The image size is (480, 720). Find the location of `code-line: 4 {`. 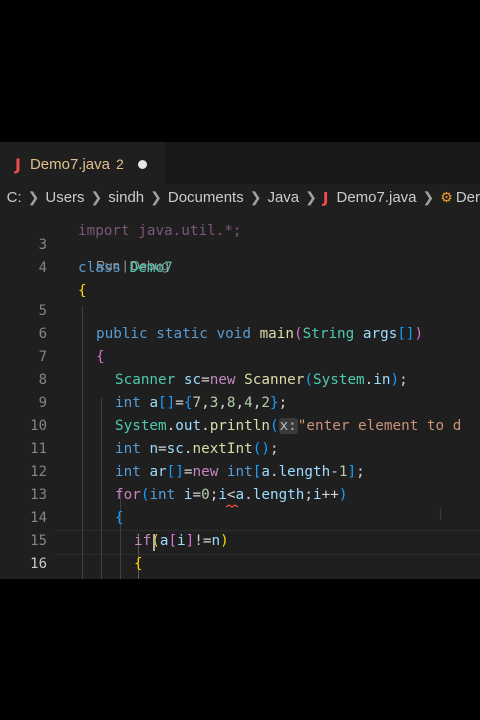

code-line: 4 { is located at coordinates (240, 266).